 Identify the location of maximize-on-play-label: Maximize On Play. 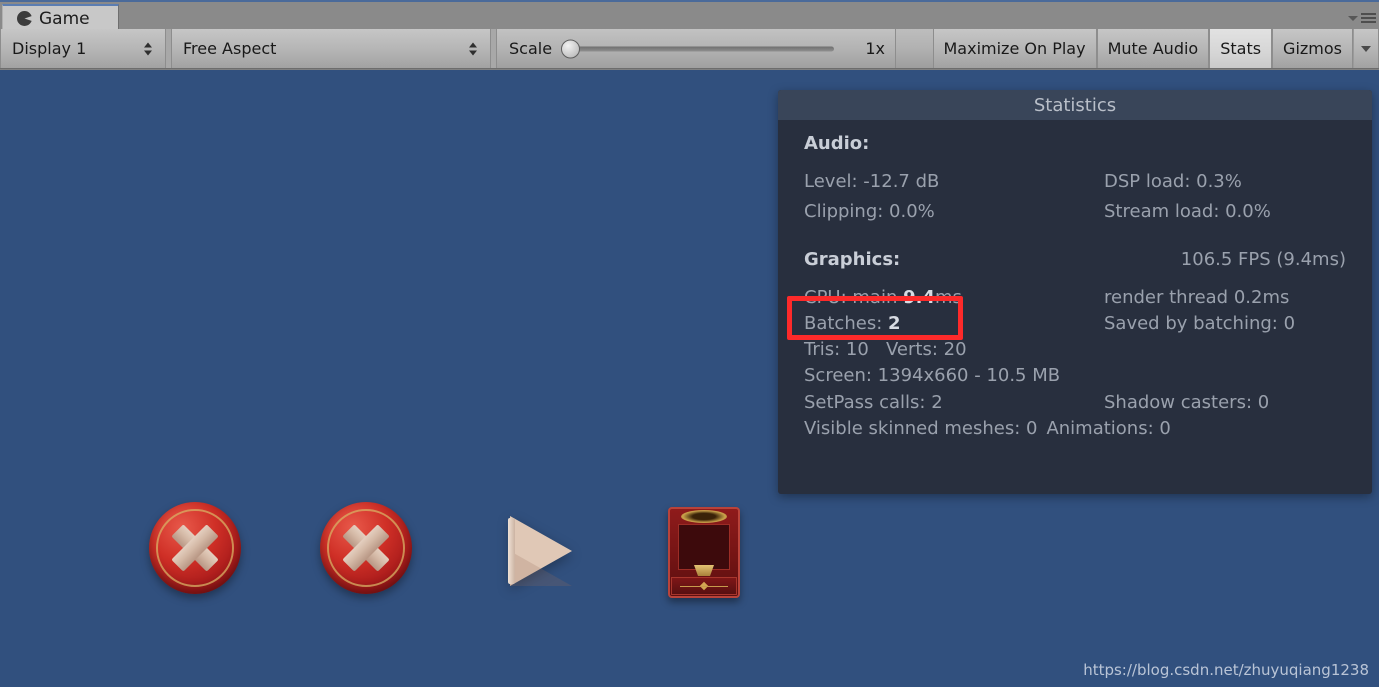
(1014, 48).